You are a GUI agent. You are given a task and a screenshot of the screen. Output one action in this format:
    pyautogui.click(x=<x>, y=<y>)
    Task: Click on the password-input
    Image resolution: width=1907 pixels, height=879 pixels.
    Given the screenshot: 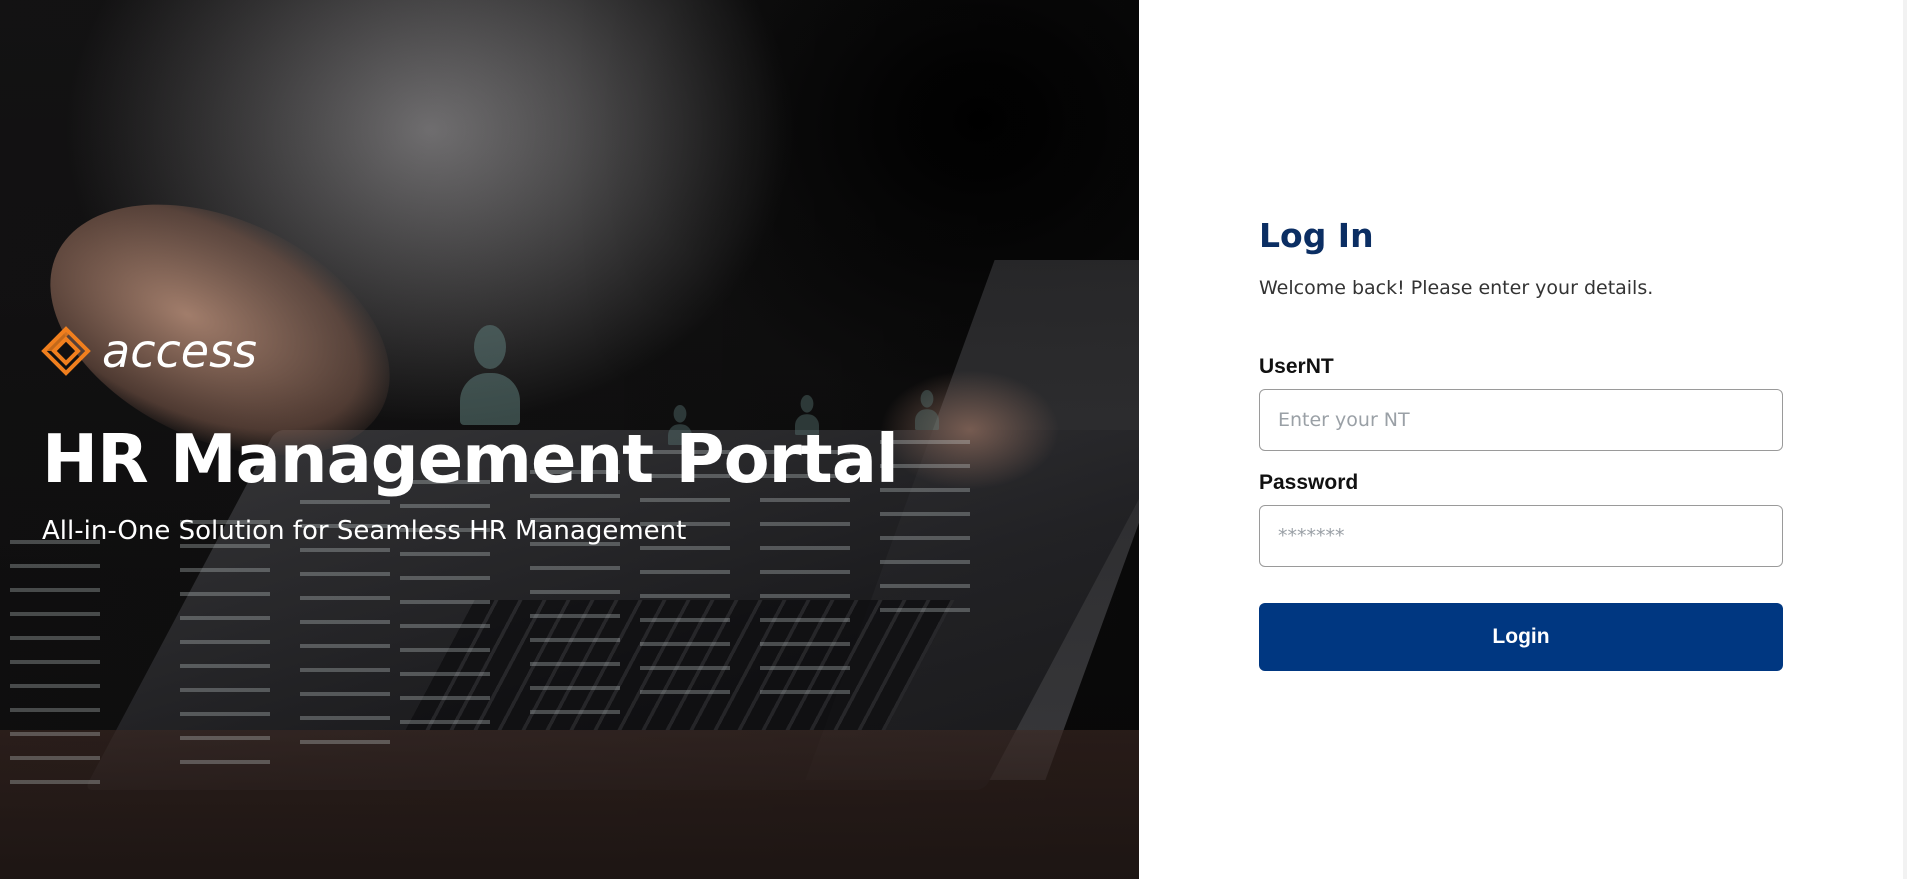 What is the action you would take?
    pyautogui.click(x=1521, y=536)
    